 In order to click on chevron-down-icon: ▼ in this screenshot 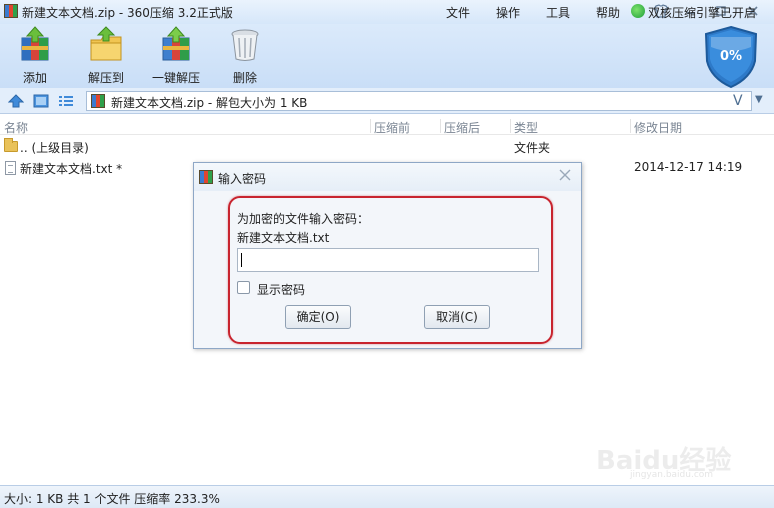, I will do `click(759, 99)`.